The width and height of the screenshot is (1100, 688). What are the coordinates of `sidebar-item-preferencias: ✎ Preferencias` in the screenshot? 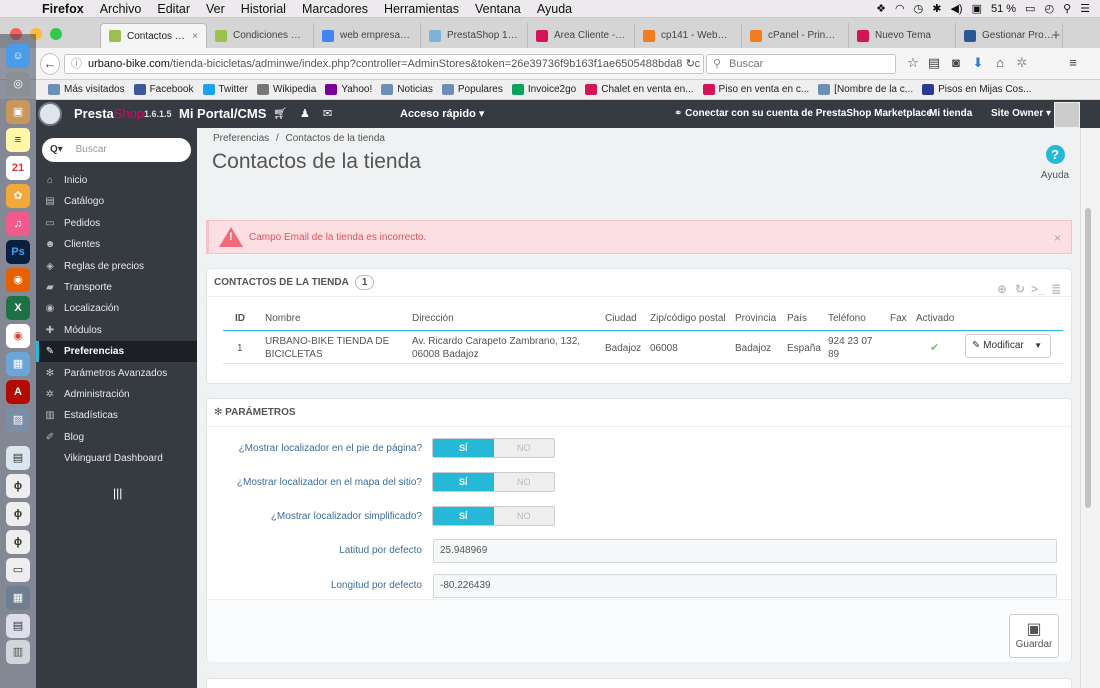 It's located at (116, 352).